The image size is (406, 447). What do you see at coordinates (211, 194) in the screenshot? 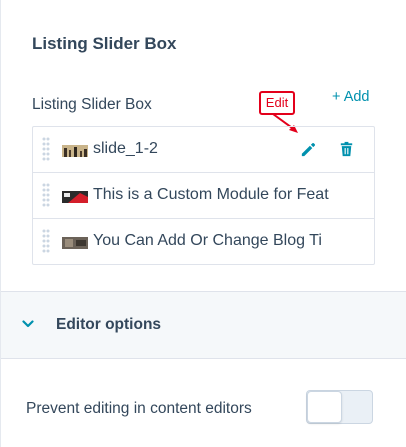
I see `list-item-label: This is a Custom Module for Feat` at bounding box center [211, 194].